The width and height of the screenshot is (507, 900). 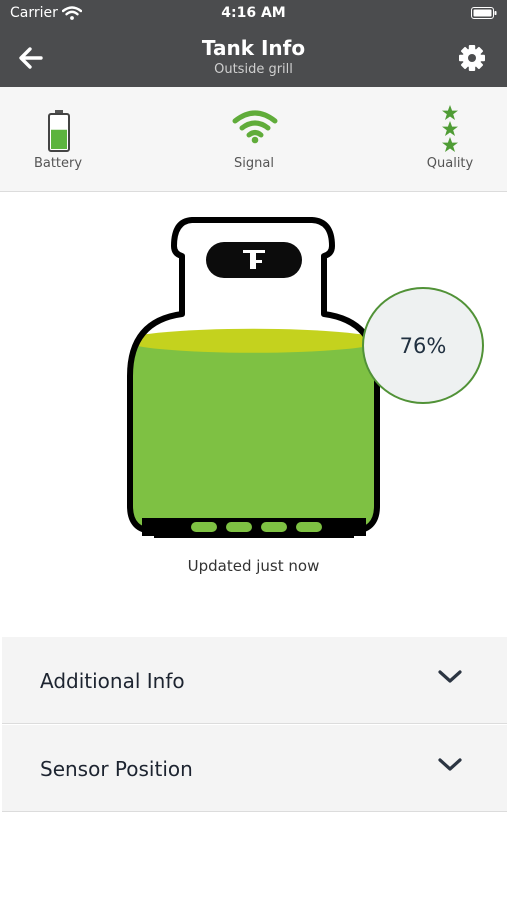 What do you see at coordinates (450, 163) in the screenshot?
I see `quality-label: Quality` at bounding box center [450, 163].